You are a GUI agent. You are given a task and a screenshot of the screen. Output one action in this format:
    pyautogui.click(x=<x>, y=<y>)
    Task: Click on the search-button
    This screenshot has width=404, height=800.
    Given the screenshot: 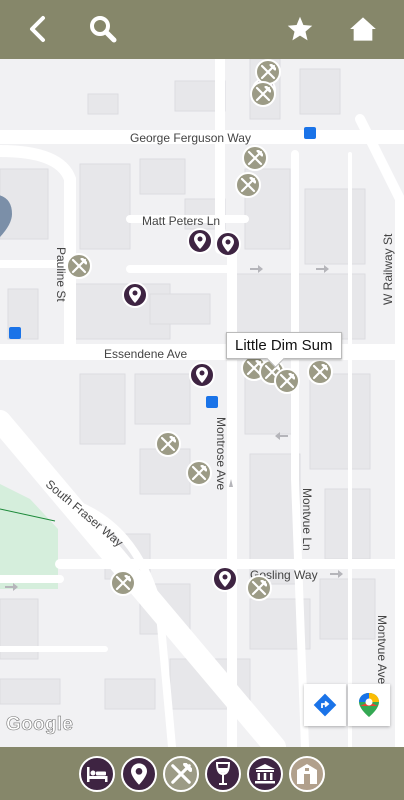 What is the action you would take?
    pyautogui.click(x=103, y=29)
    